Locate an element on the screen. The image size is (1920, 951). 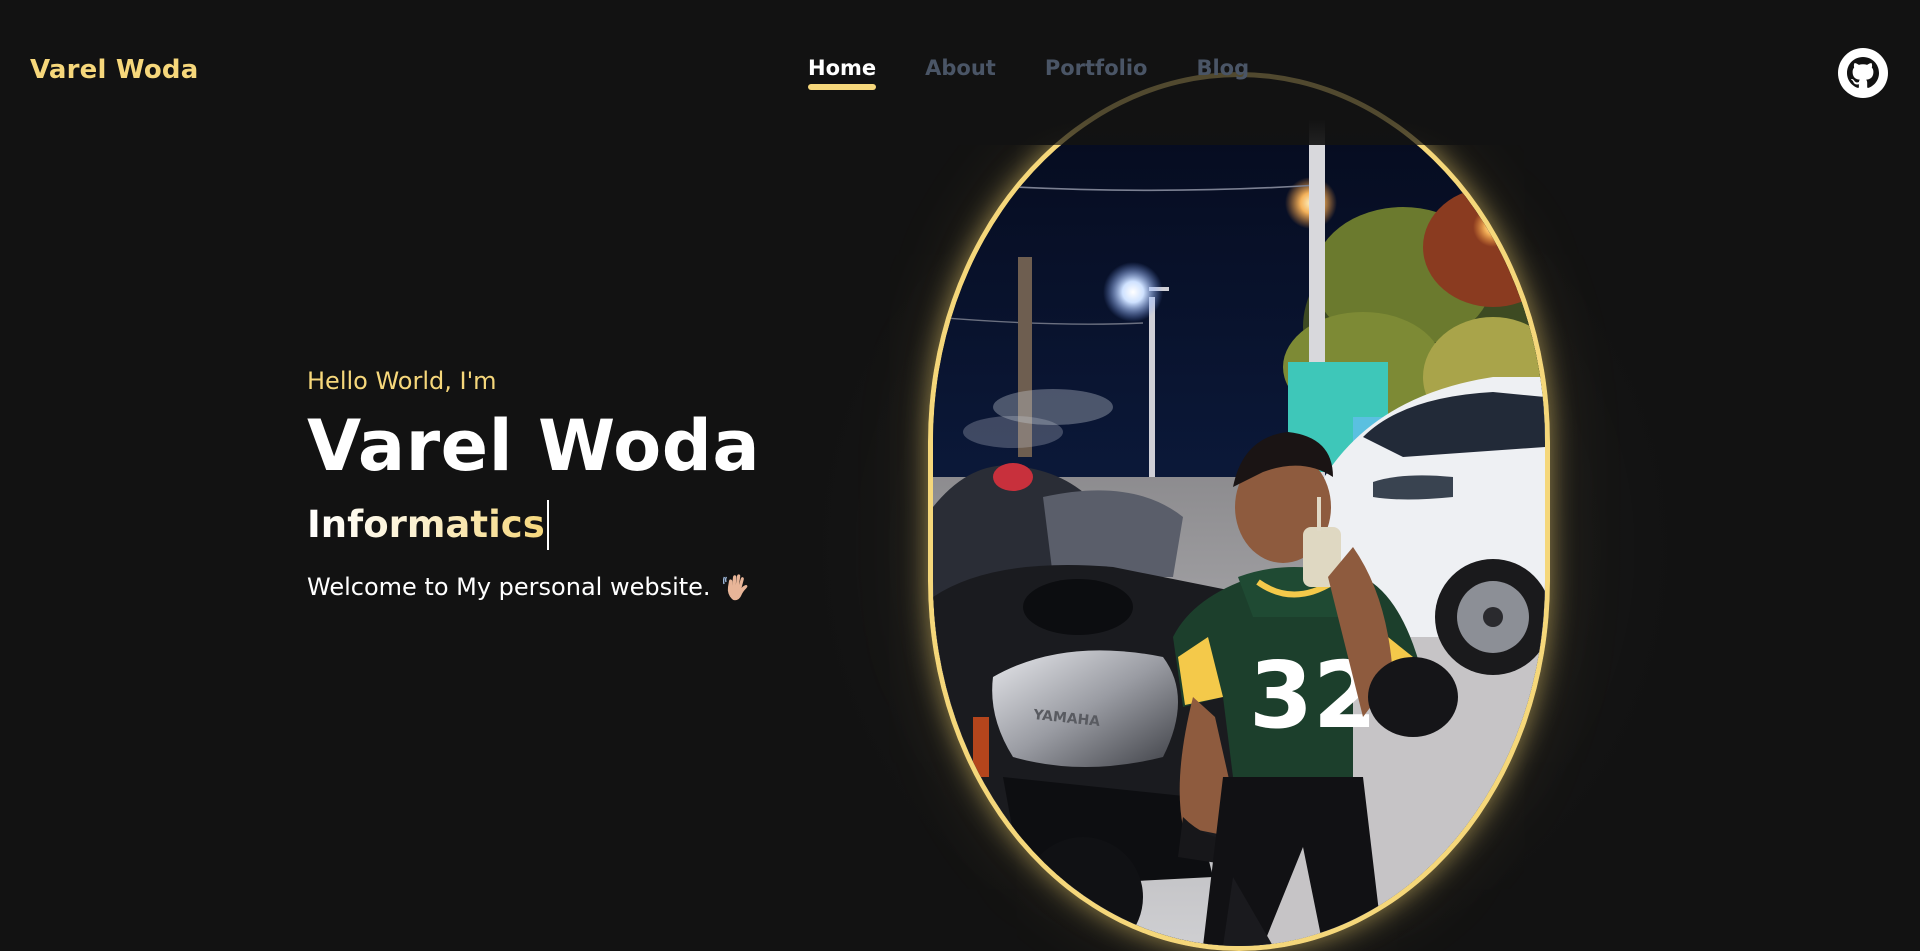
nav-portfolio: Portfolio is located at coordinates (1096, 73).